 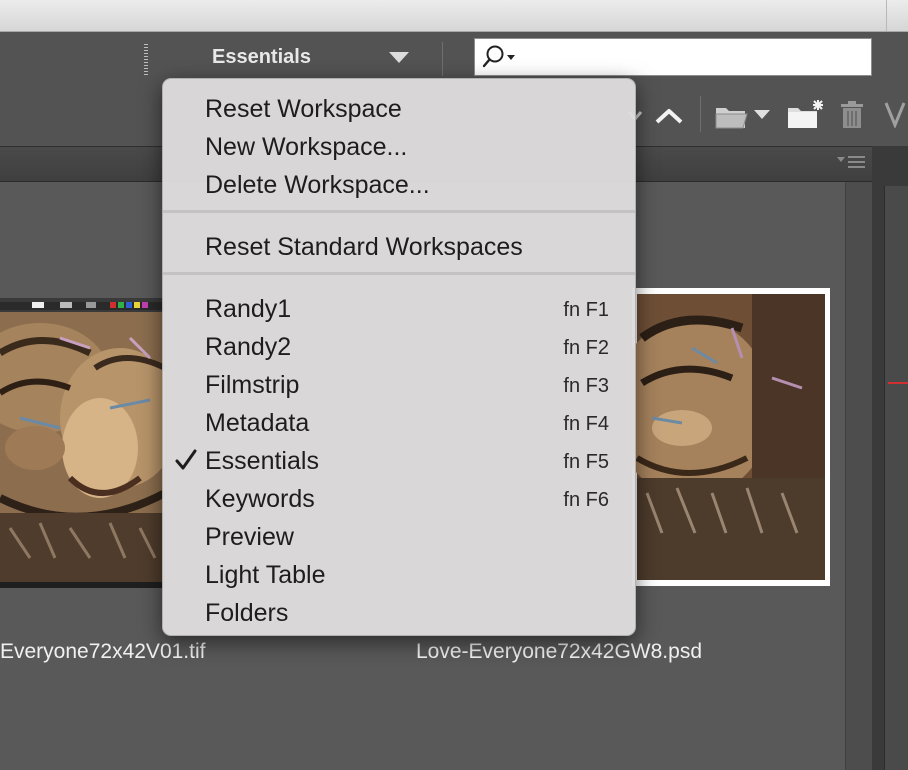 I want to click on playhead-marker, so click(x=898, y=383).